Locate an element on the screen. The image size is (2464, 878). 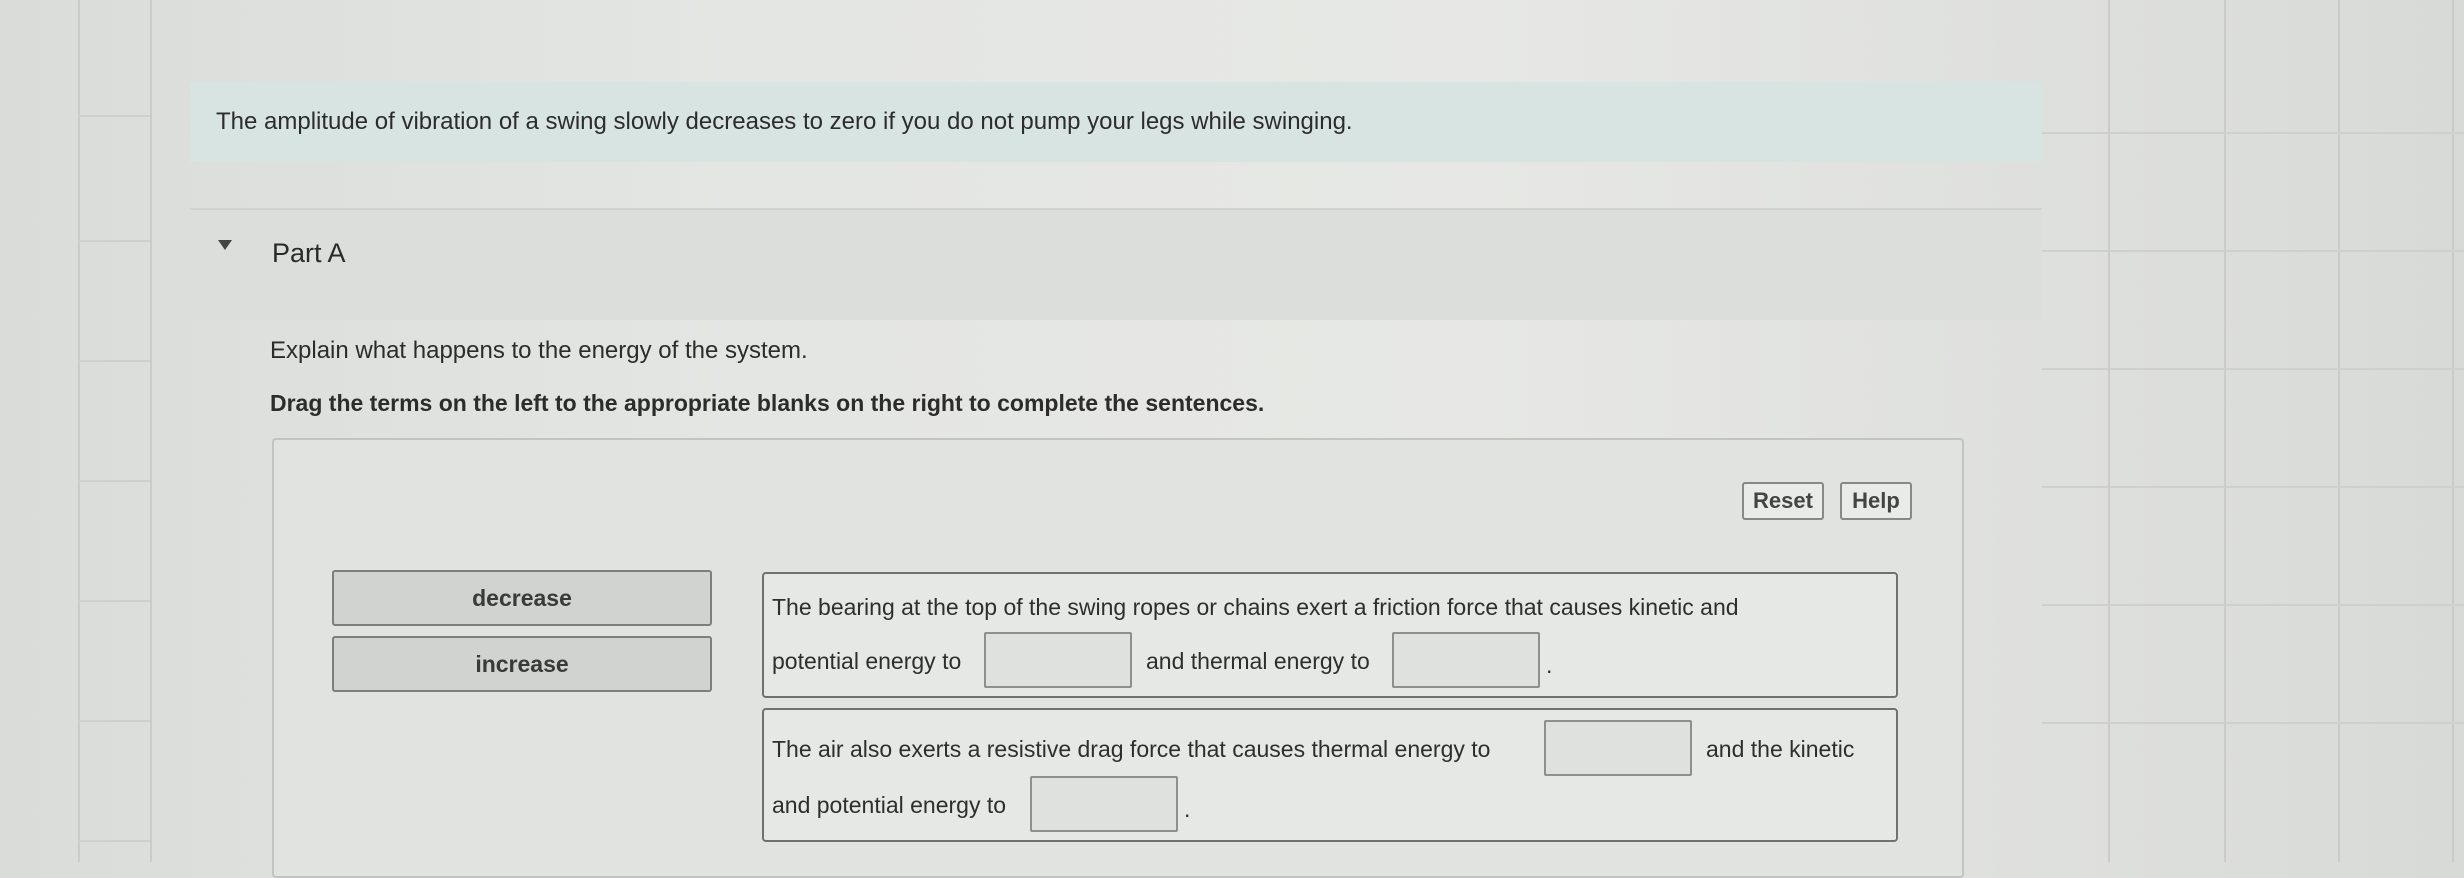
sentence-2-period: . is located at coordinates (1187, 809).